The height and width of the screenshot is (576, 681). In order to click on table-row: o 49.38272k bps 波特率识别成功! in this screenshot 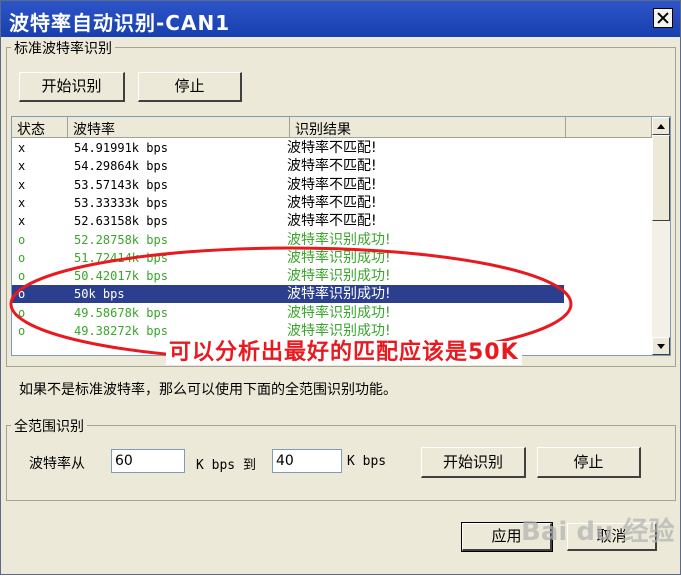, I will do `click(288, 331)`.